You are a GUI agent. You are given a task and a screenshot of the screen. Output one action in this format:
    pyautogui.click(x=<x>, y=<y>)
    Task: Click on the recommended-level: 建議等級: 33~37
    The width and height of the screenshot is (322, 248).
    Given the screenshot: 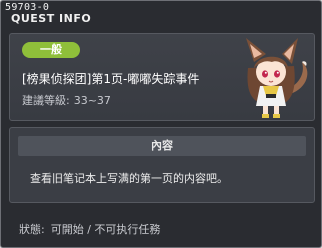 What is the action you would take?
    pyautogui.click(x=68, y=100)
    